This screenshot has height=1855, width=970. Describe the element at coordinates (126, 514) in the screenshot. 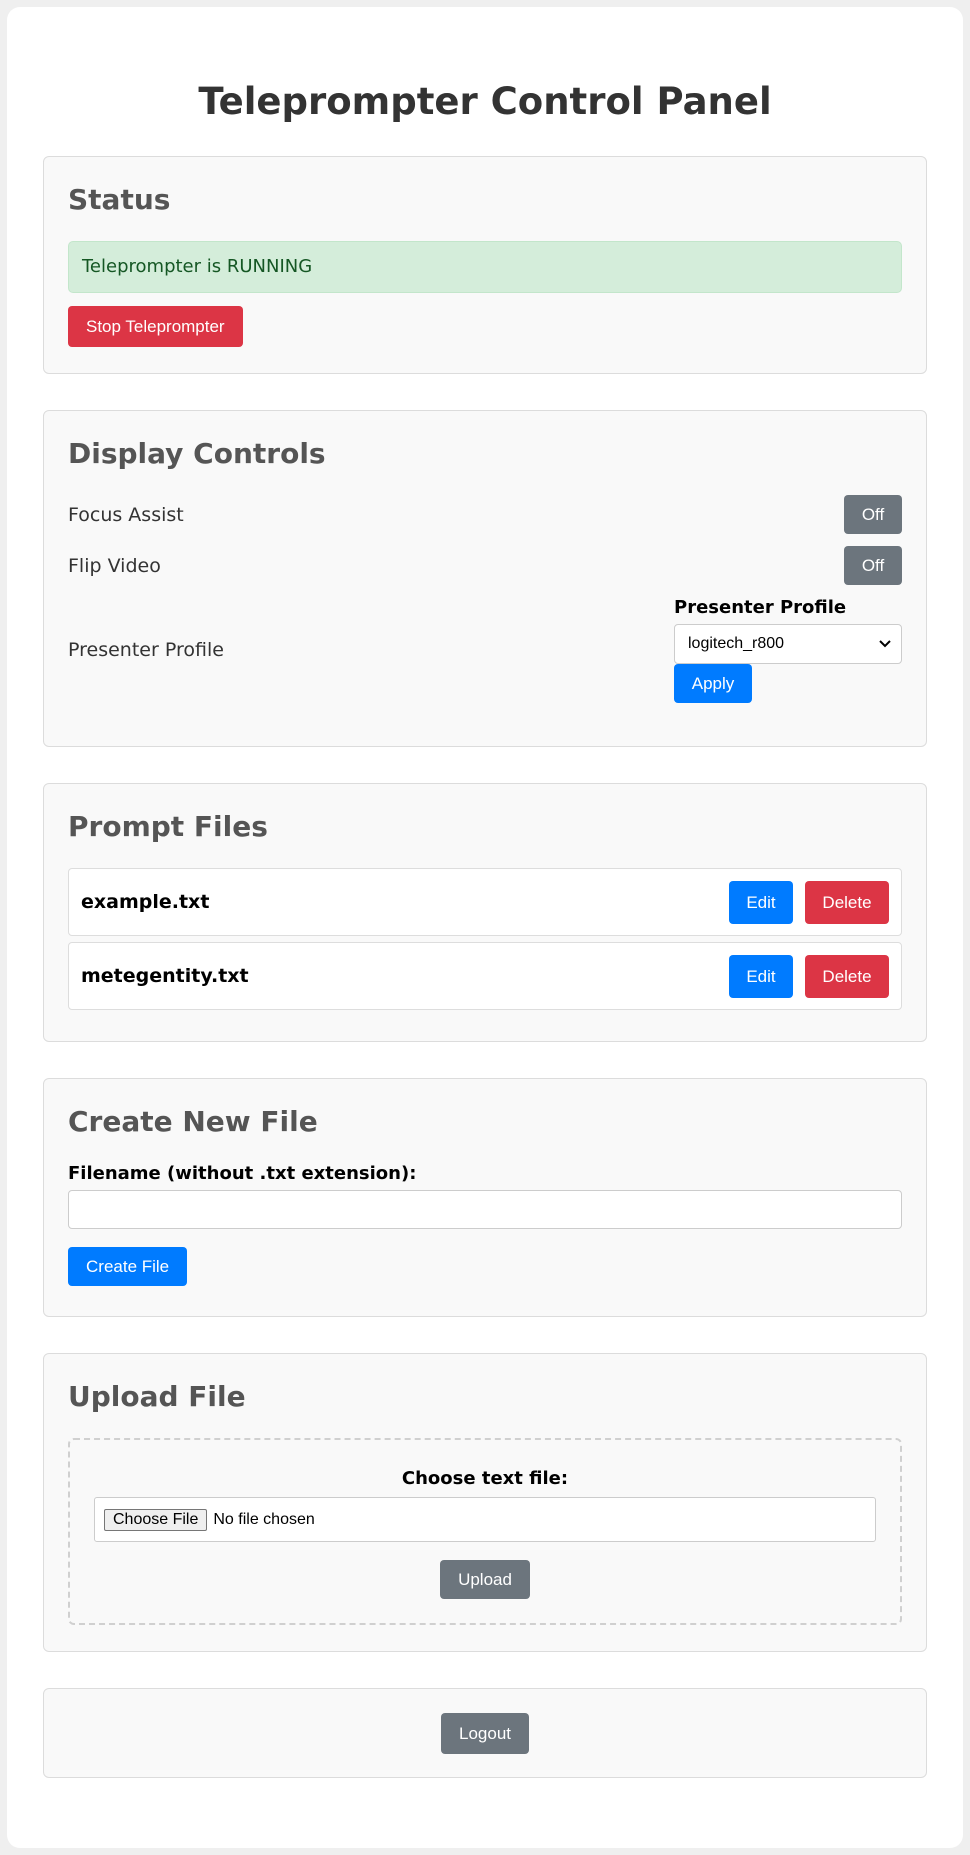

I see `focus-assist-label: Focus Assist` at that location.